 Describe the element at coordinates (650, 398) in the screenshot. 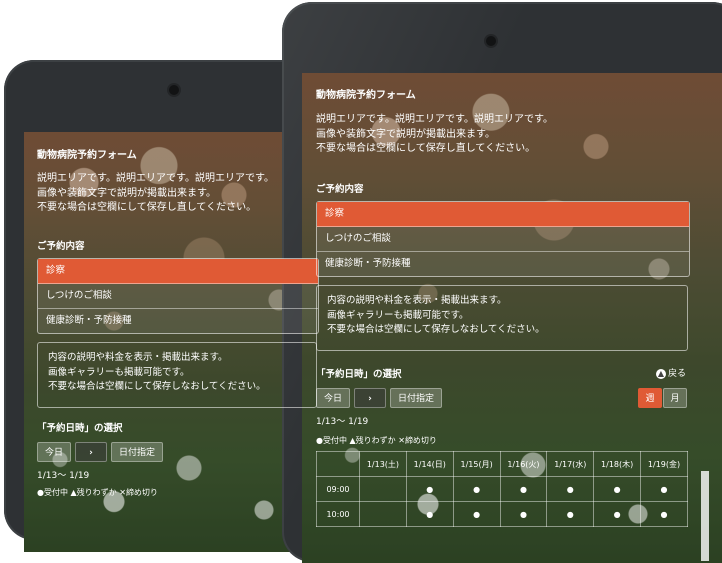

I see `week-view-button: 週` at that location.